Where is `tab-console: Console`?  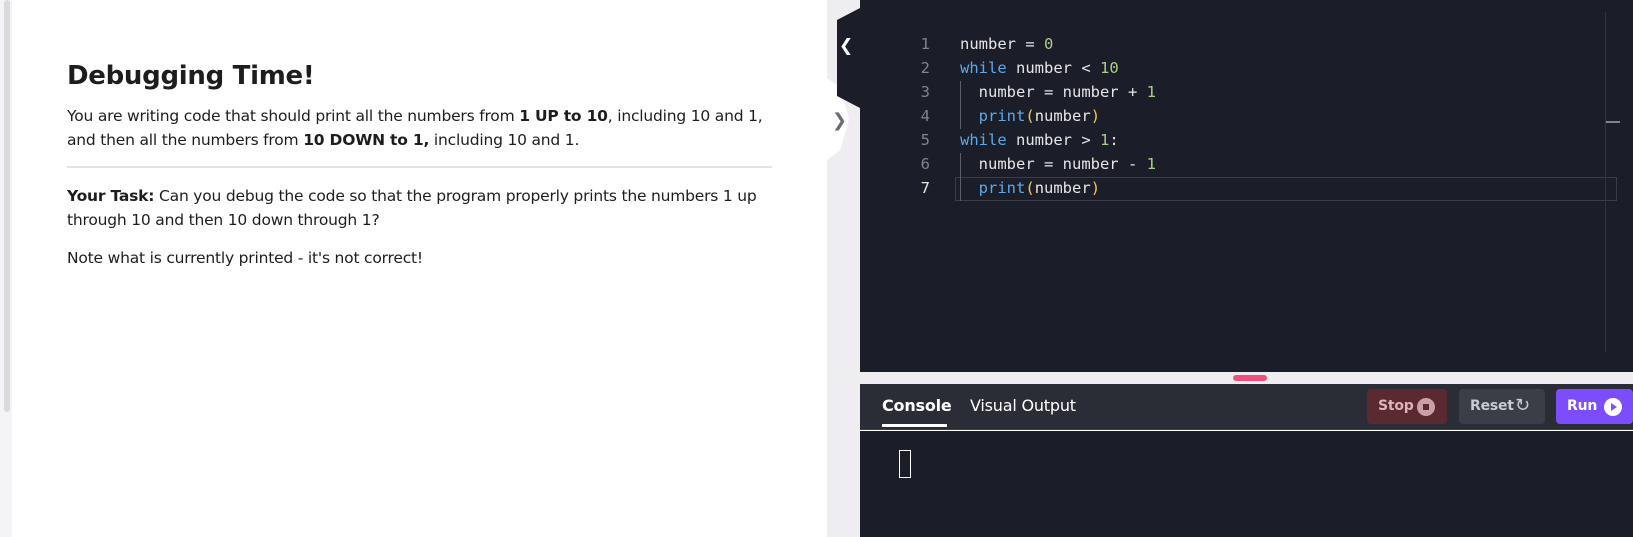
tab-console: Console is located at coordinates (917, 405).